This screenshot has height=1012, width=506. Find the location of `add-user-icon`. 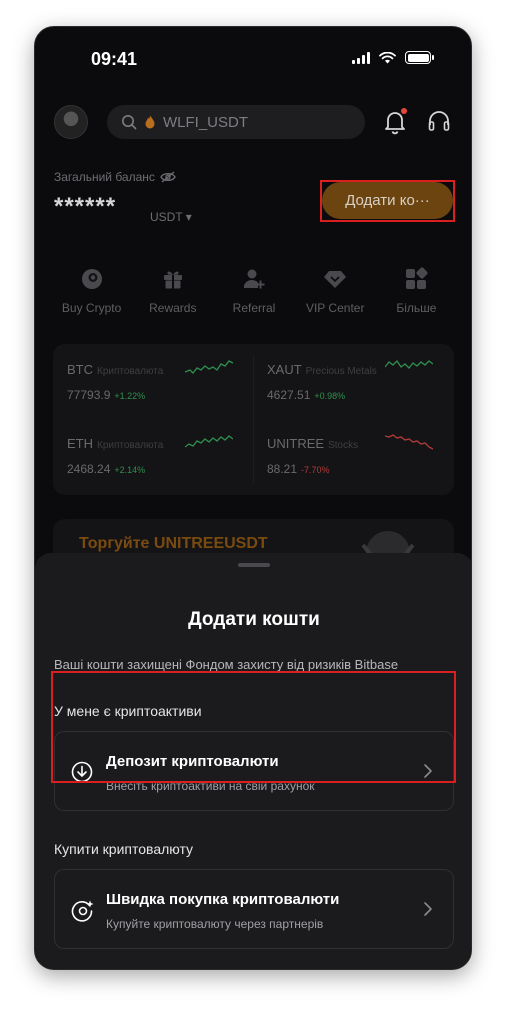

add-user-icon is located at coordinates (254, 279).